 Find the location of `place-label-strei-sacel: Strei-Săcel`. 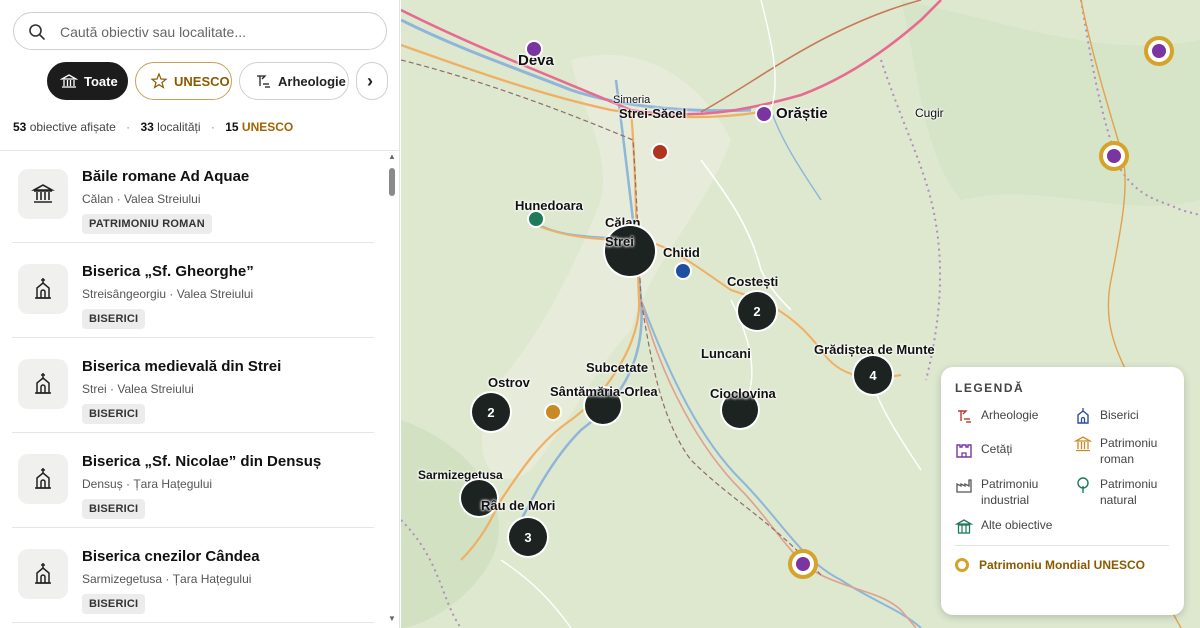

place-label-strei-sacel: Strei-Săcel is located at coordinates (653, 113).